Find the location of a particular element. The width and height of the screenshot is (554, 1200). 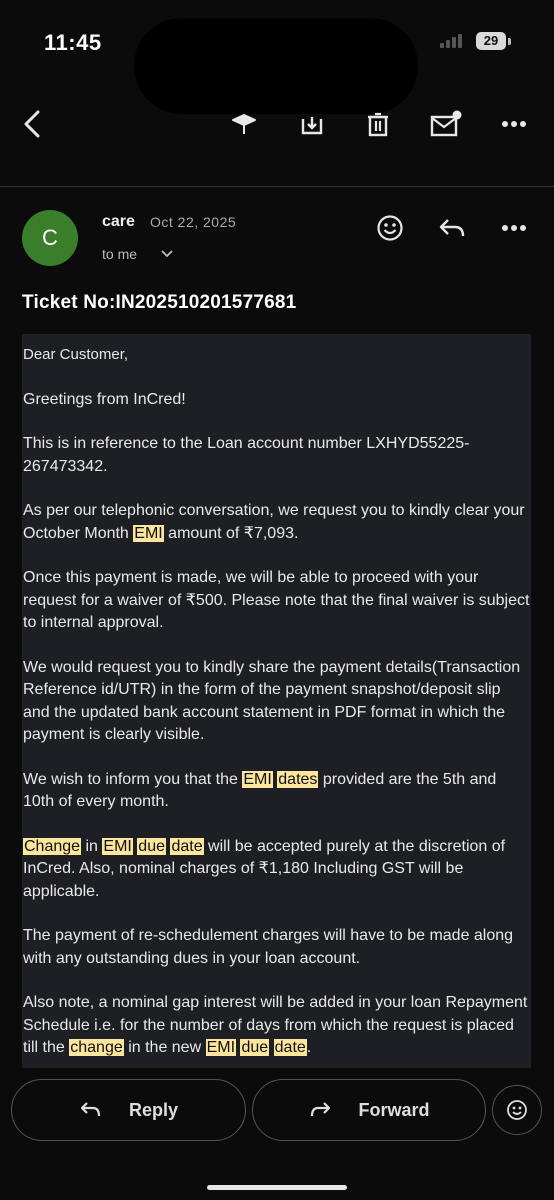

forward-button: Forward is located at coordinates (369, 1110).